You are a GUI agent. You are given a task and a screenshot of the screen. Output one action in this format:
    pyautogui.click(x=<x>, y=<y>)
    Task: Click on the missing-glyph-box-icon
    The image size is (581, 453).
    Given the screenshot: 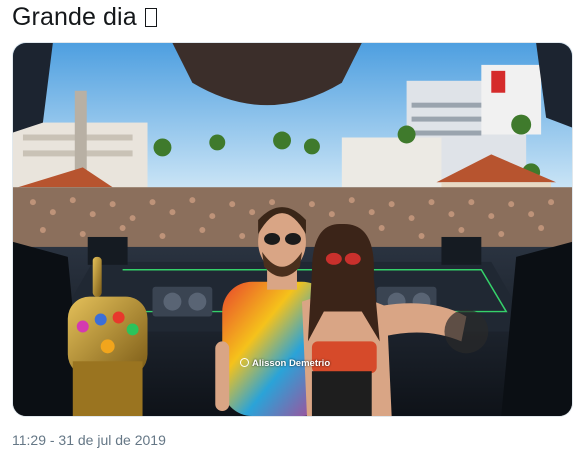 What is the action you would take?
    pyautogui.click(x=150, y=17)
    